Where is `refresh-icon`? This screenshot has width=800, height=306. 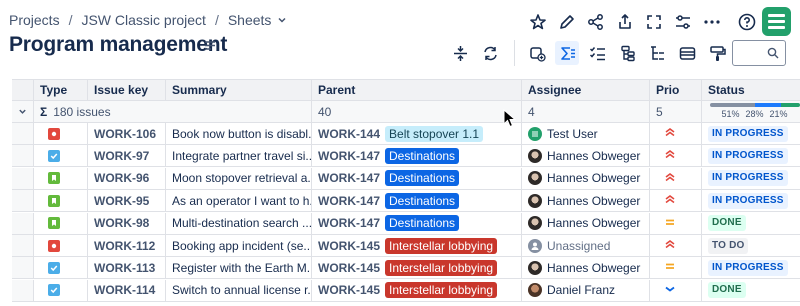
refresh-icon is located at coordinates (490, 53).